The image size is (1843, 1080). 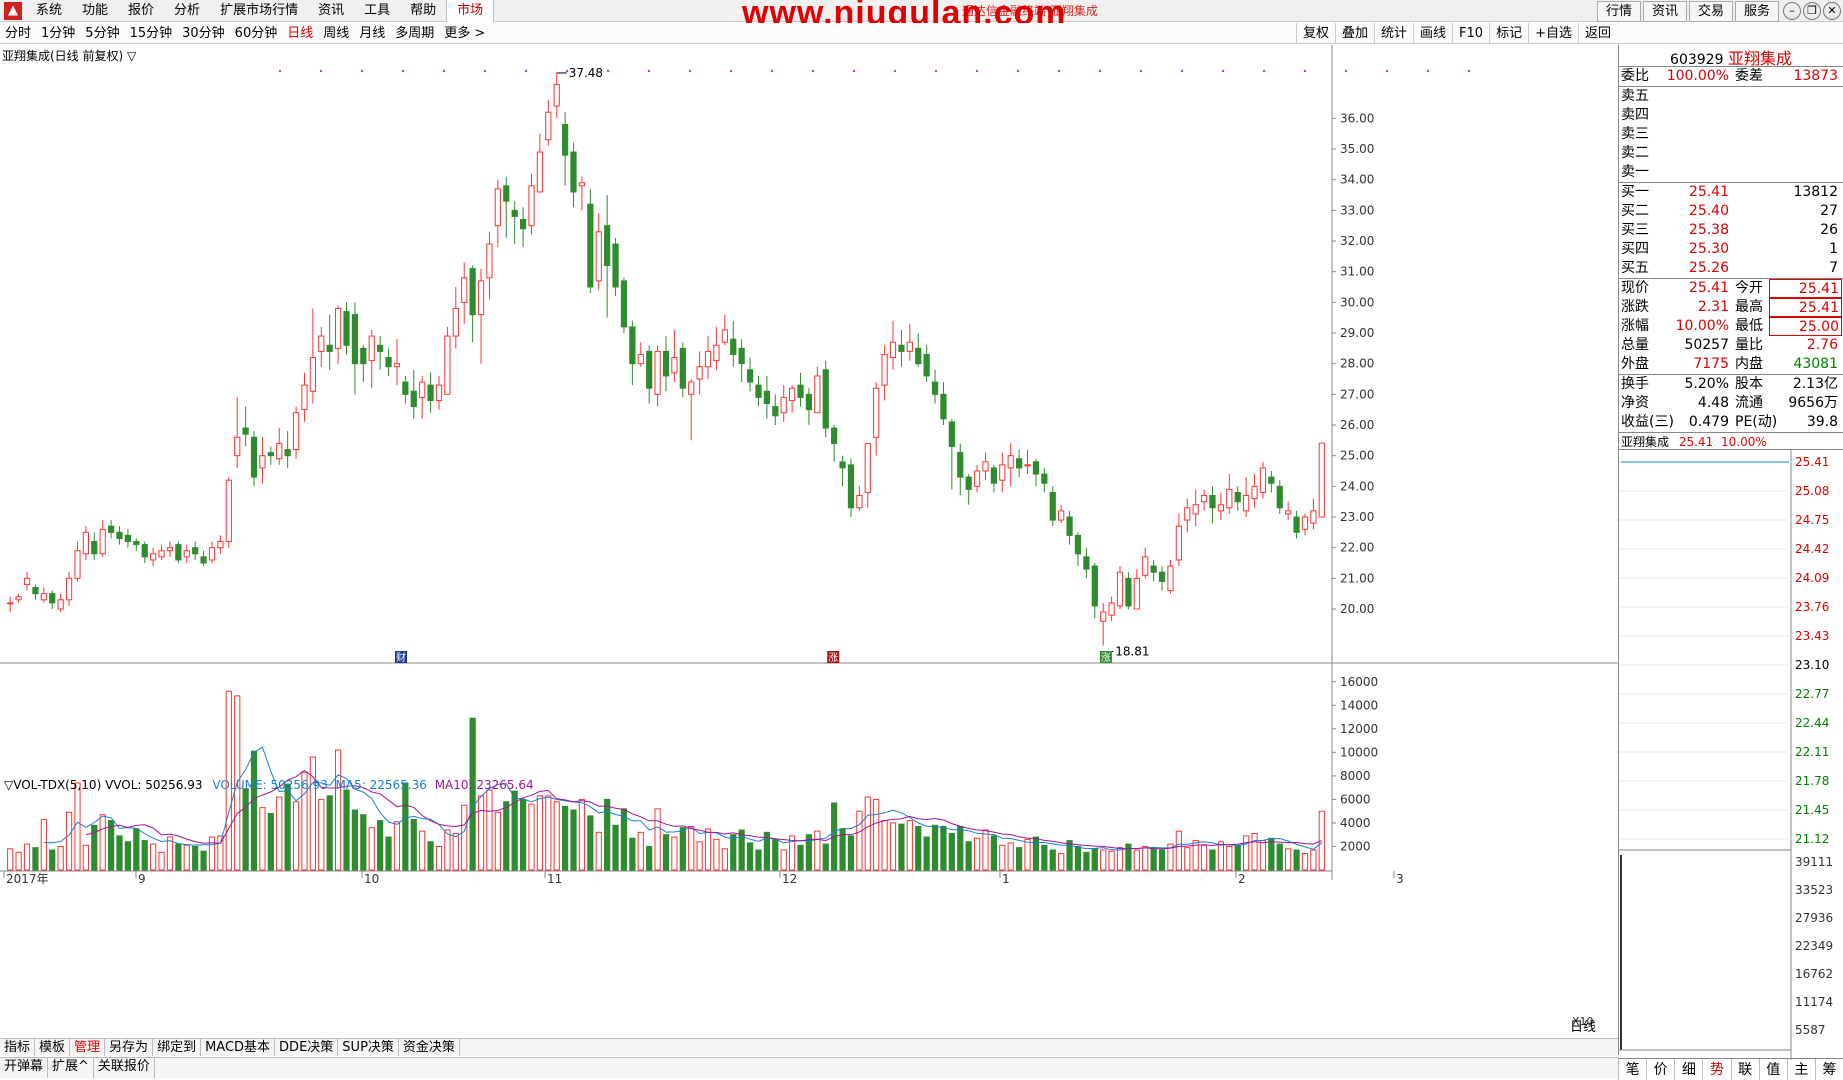 What do you see at coordinates (1470, 33) in the screenshot?
I see `tool-f10: F10` at bounding box center [1470, 33].